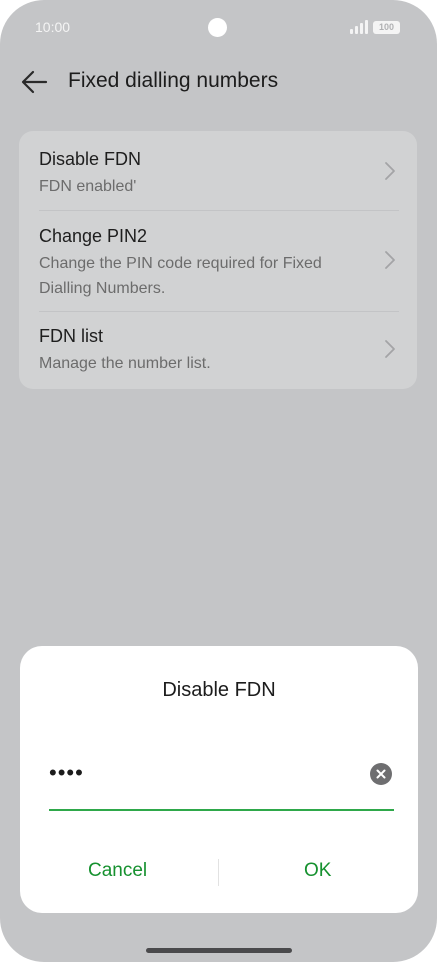 This screenshot has width=437, height=962. I want to click on setting-subtitle: Manage the number list., so click(125, 363).